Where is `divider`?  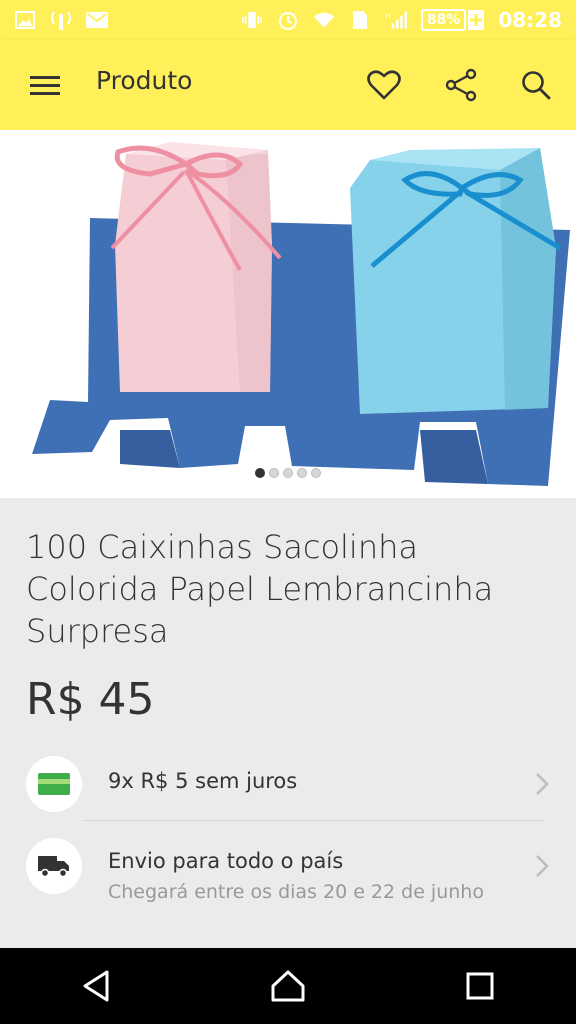 divider is located at coordinates (314, 820).